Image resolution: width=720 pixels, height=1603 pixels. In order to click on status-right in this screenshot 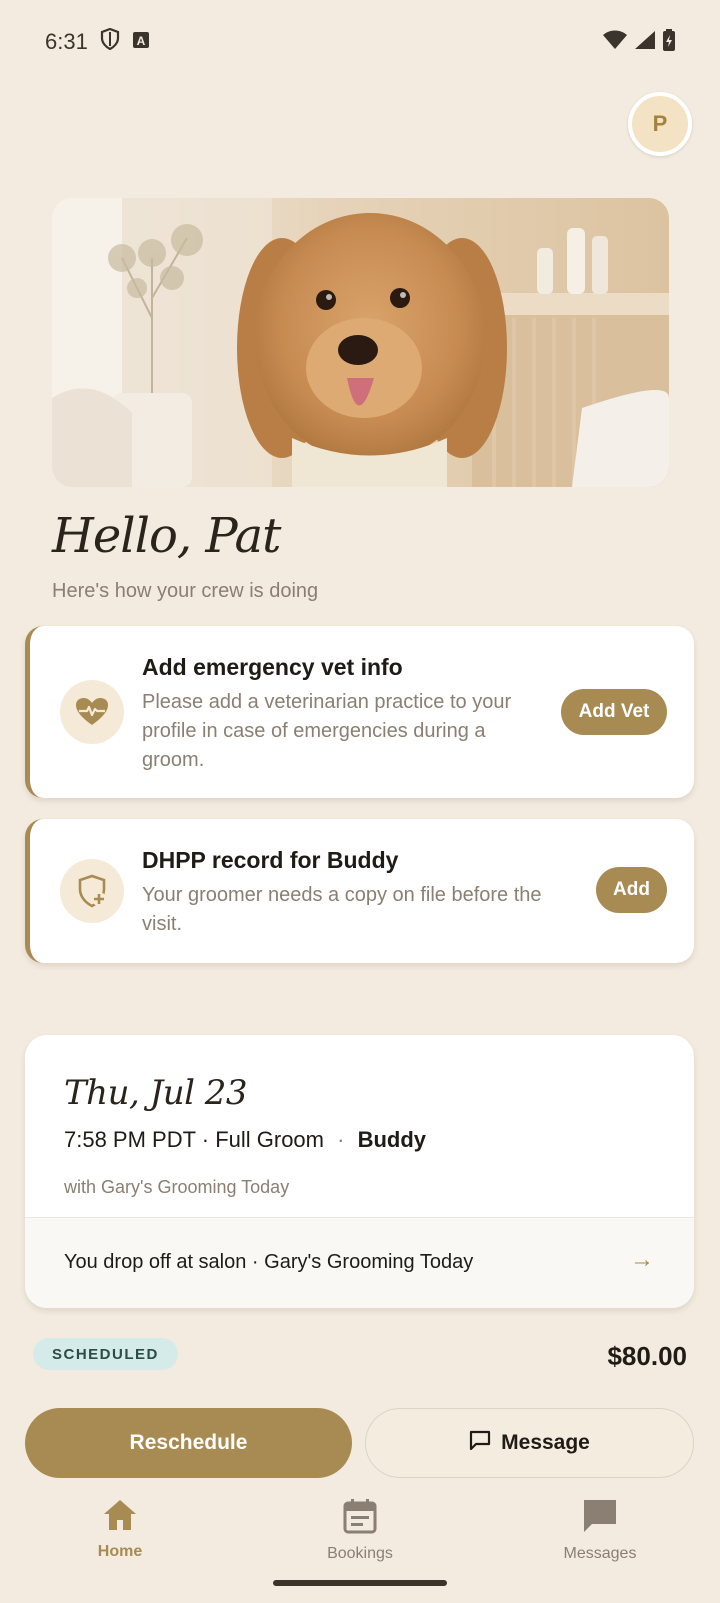, I will do `click(639, 42)`.